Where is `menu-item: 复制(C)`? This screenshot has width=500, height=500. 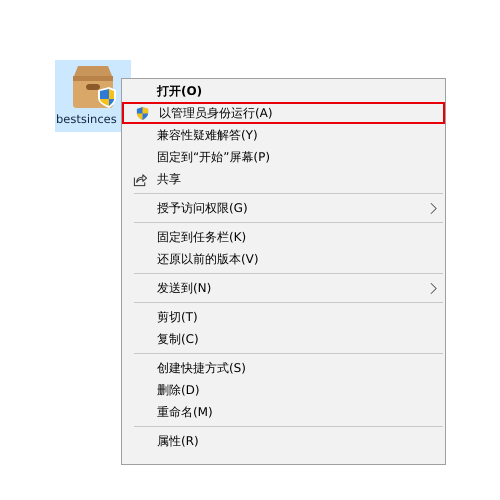 menu-item: 复制(C) is located at coordinates (283, 339).